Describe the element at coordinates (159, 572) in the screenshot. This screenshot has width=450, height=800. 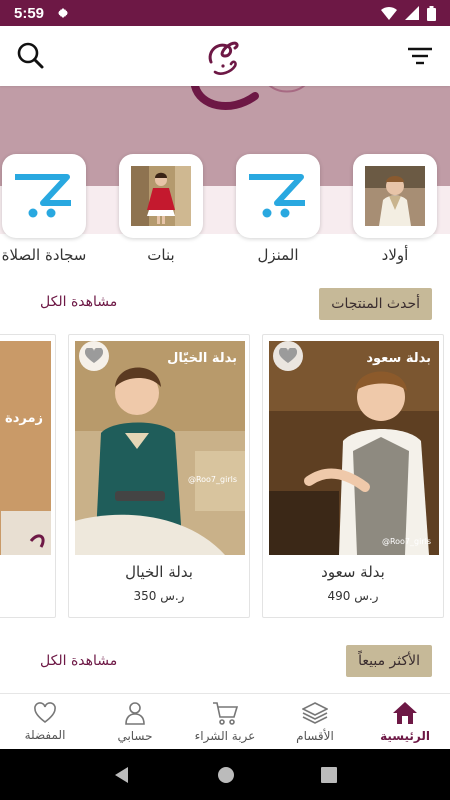
I see `product-name: بدلة الخيال` at that location.